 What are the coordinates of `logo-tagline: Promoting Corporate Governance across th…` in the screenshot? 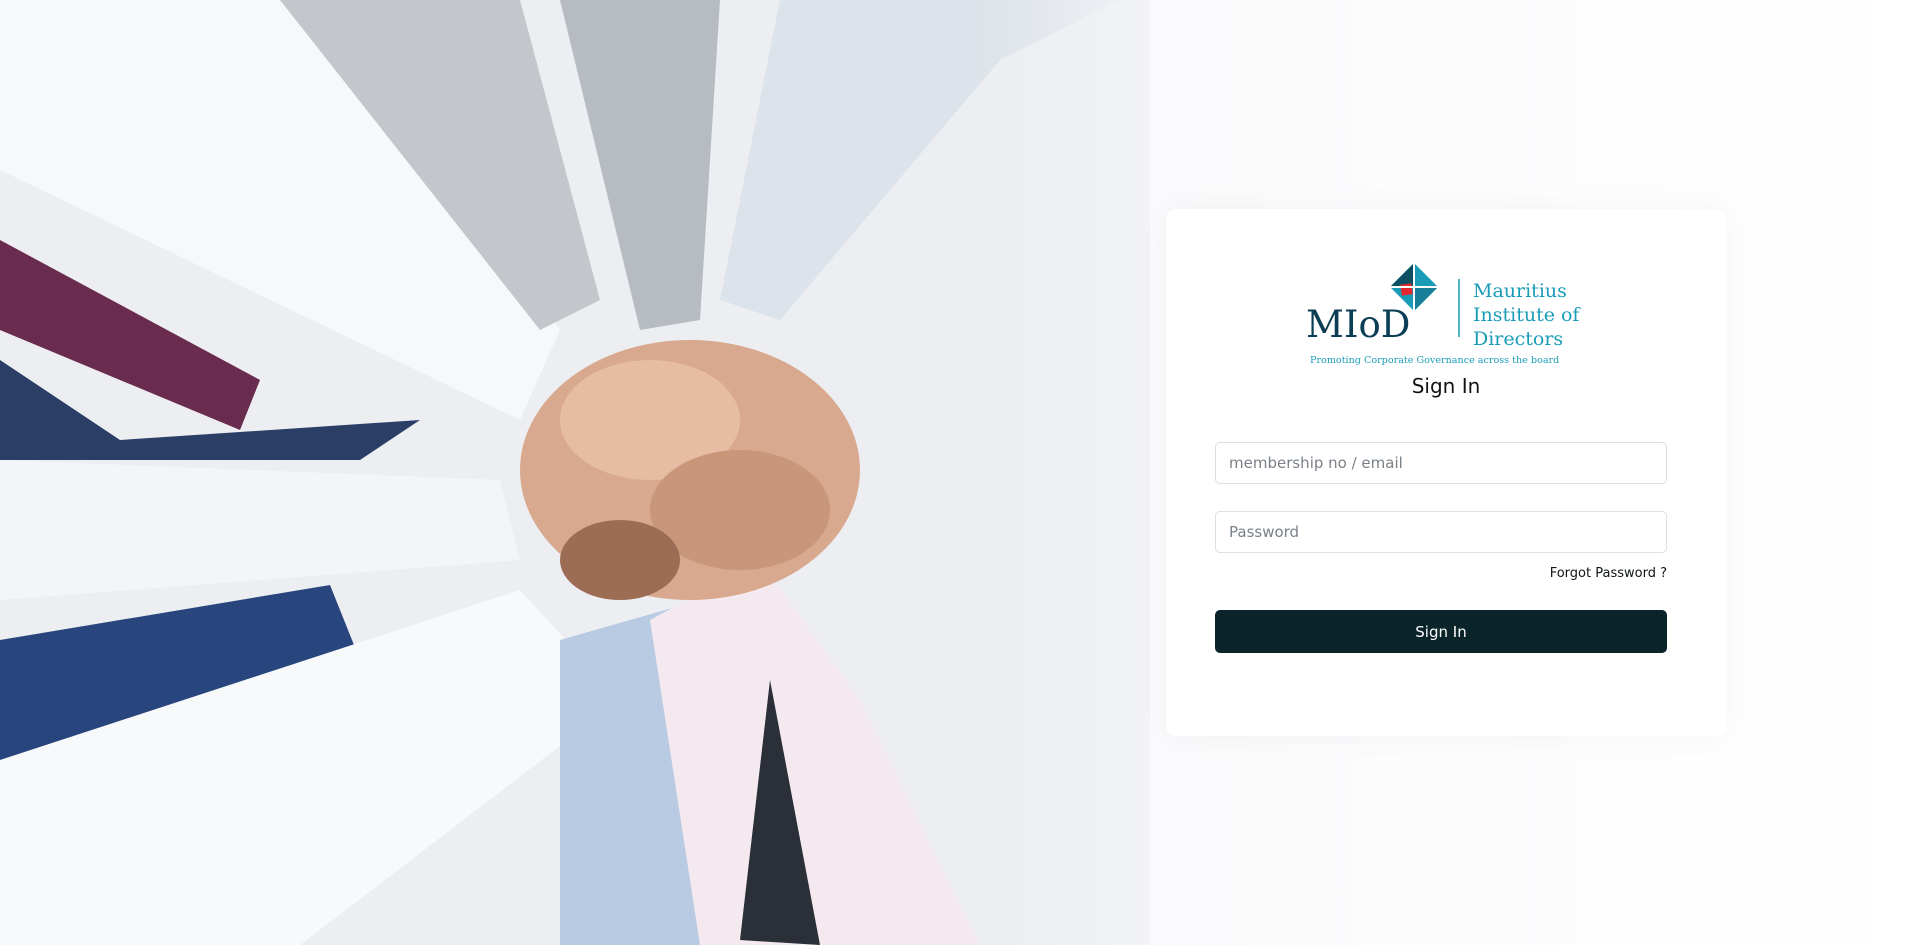 It's located at (1434, 360).